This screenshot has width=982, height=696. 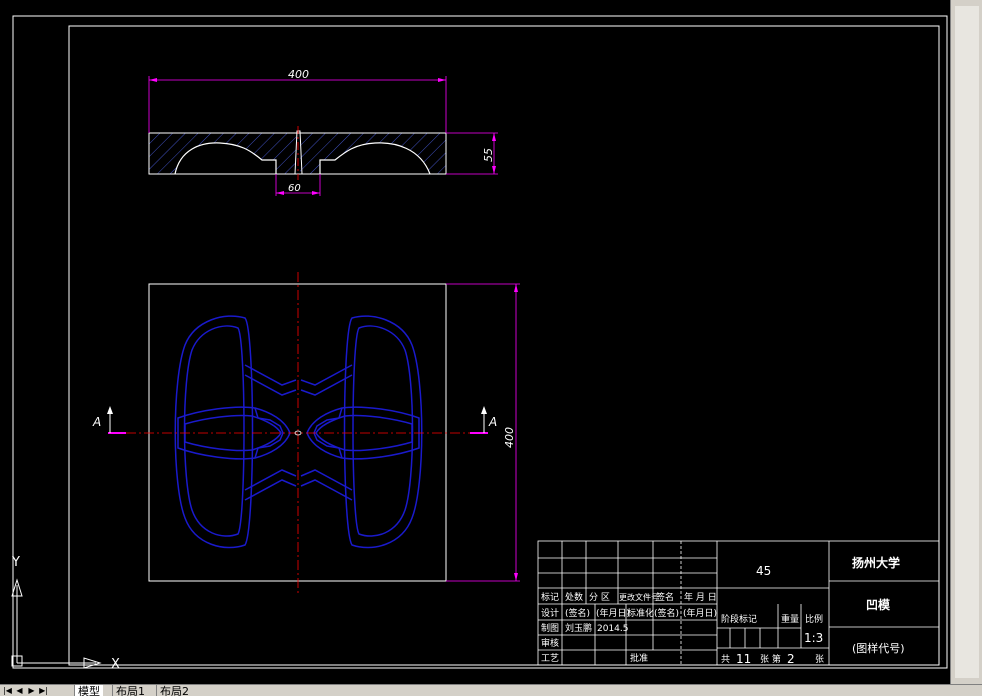 I want to click on ucs-x-label: X, so click(x=115, y=664).